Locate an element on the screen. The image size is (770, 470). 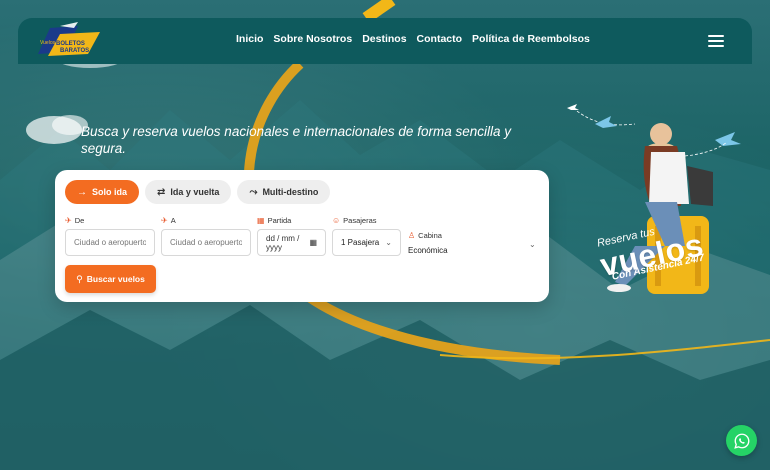
svg-text: Vuelos is located at coordinates (48, 43).